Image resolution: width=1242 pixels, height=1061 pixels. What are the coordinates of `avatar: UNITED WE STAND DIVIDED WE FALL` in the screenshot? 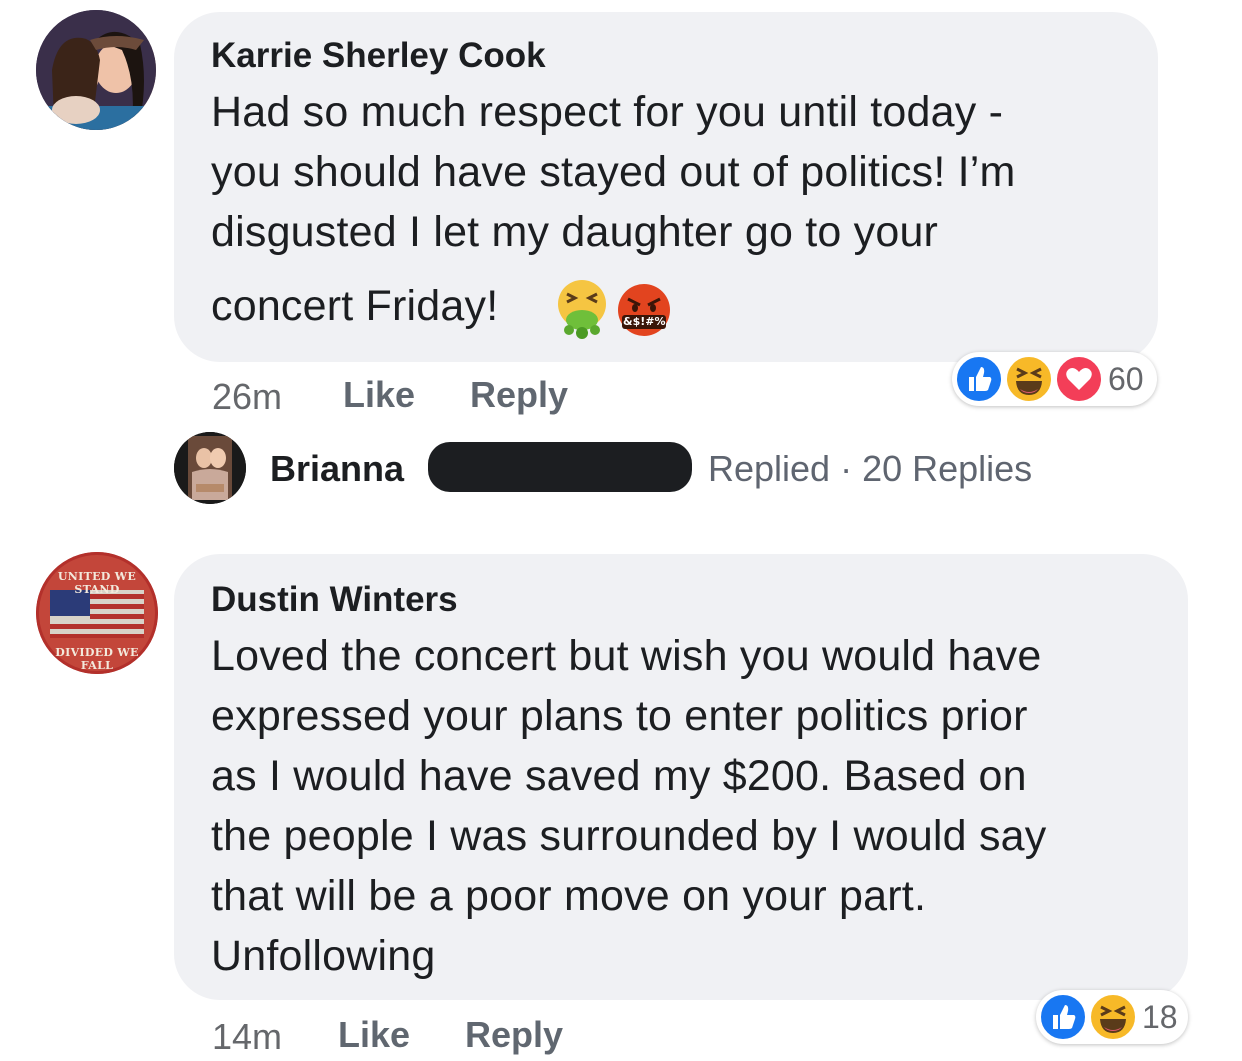 It's located at (97, 613).